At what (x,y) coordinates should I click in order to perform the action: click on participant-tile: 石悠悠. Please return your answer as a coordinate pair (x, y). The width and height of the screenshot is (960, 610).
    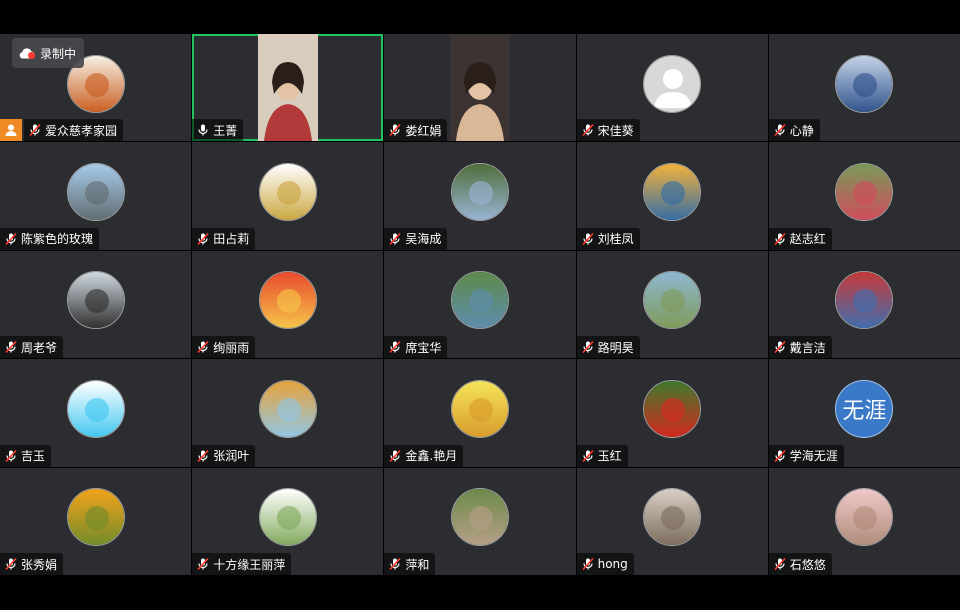
    Looking at the image, I should click on (864, 521).